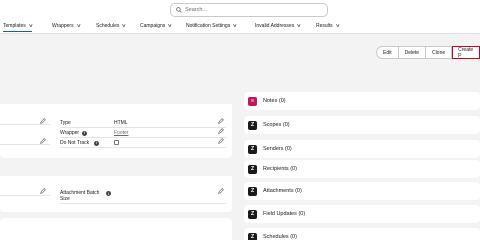 This screenshot has width=480, height=240. I want to click on tab-invalid-addresses: Invalid Addresses ∨, so click(278, 26).